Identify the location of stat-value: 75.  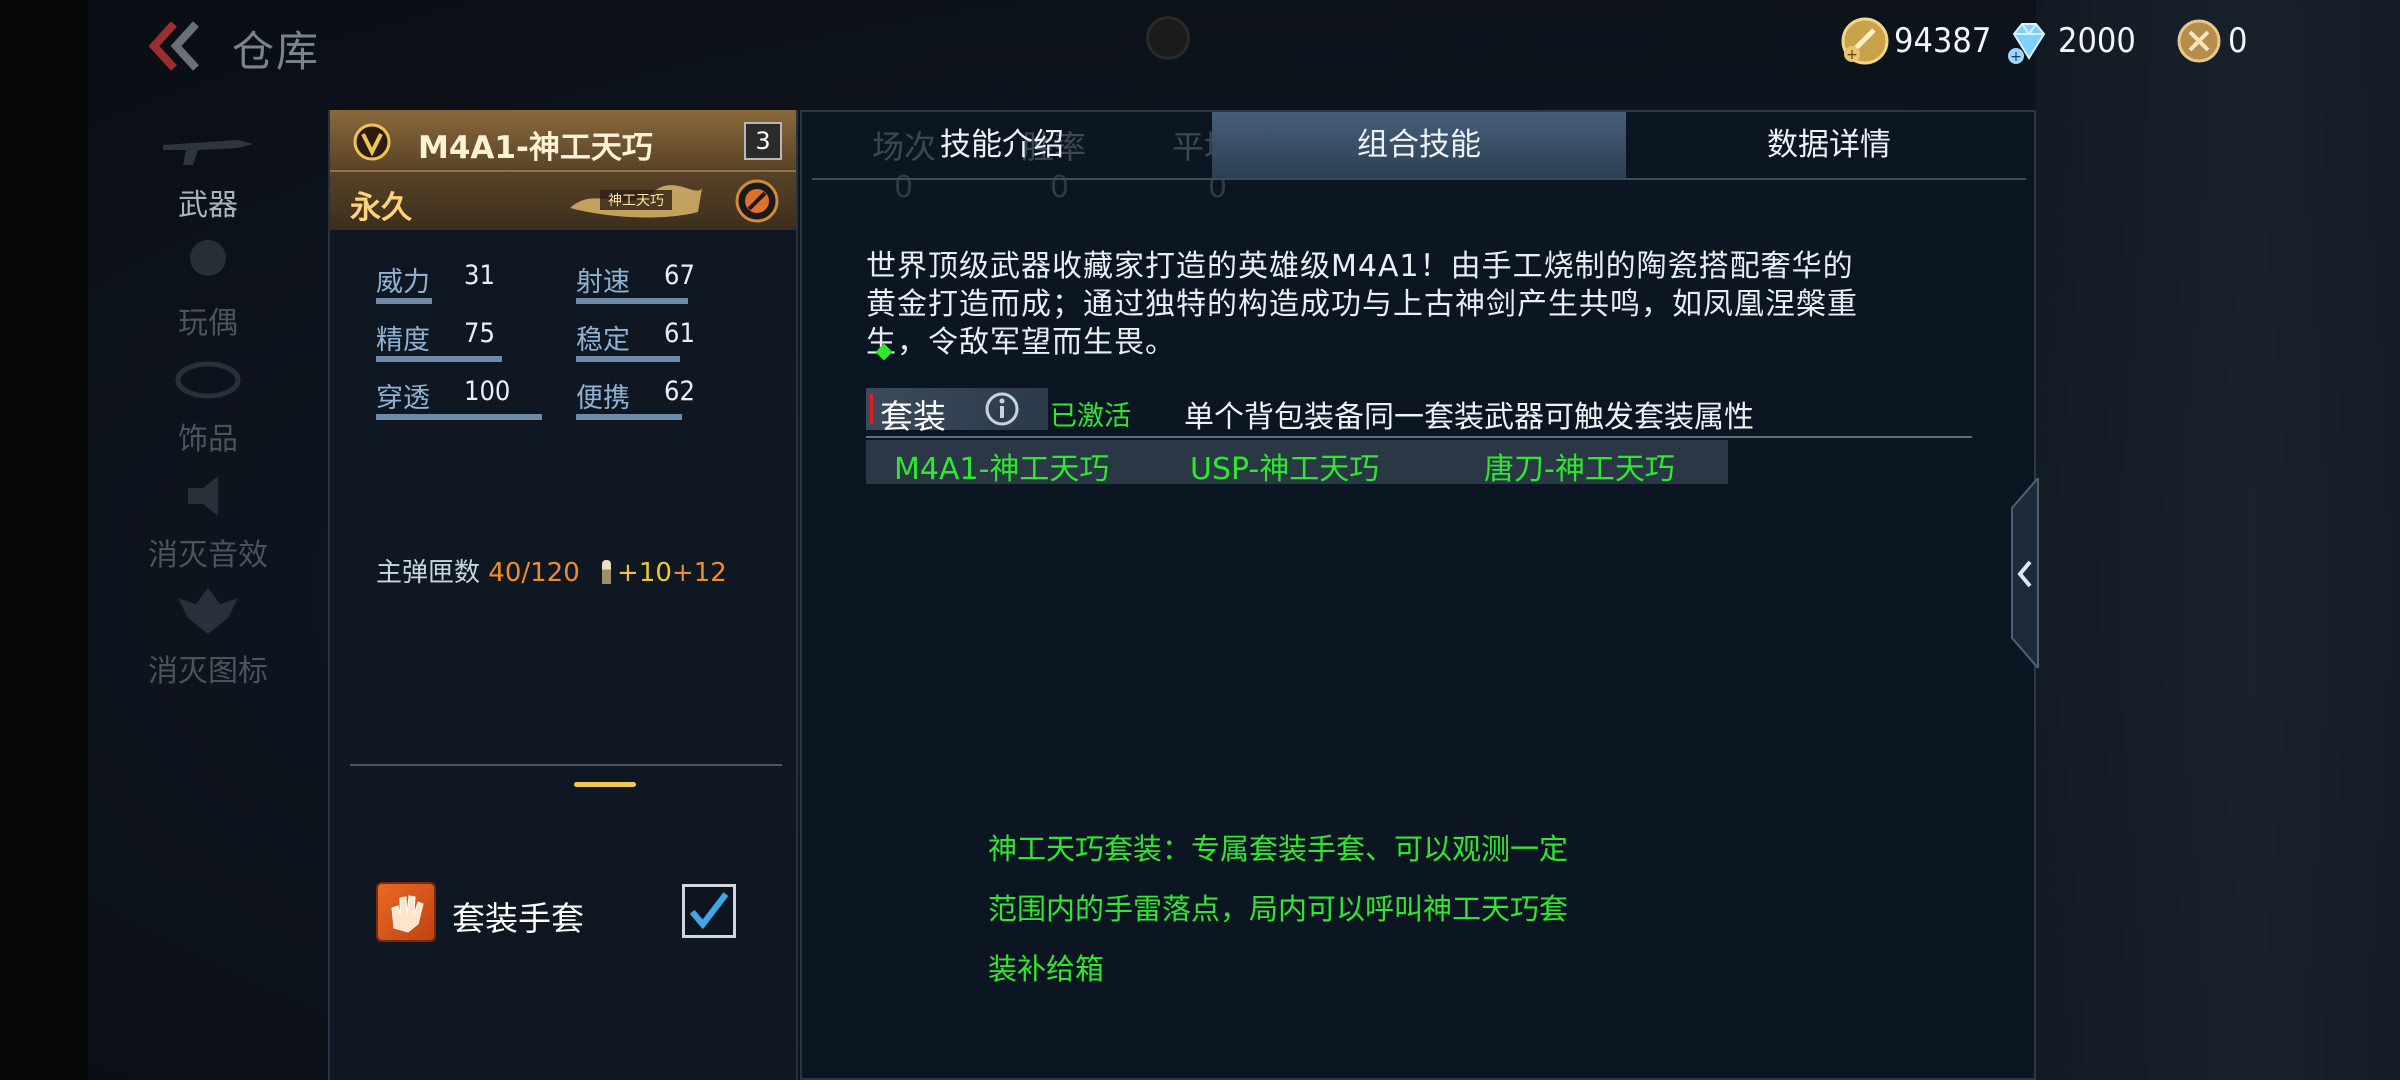
(479, 333).